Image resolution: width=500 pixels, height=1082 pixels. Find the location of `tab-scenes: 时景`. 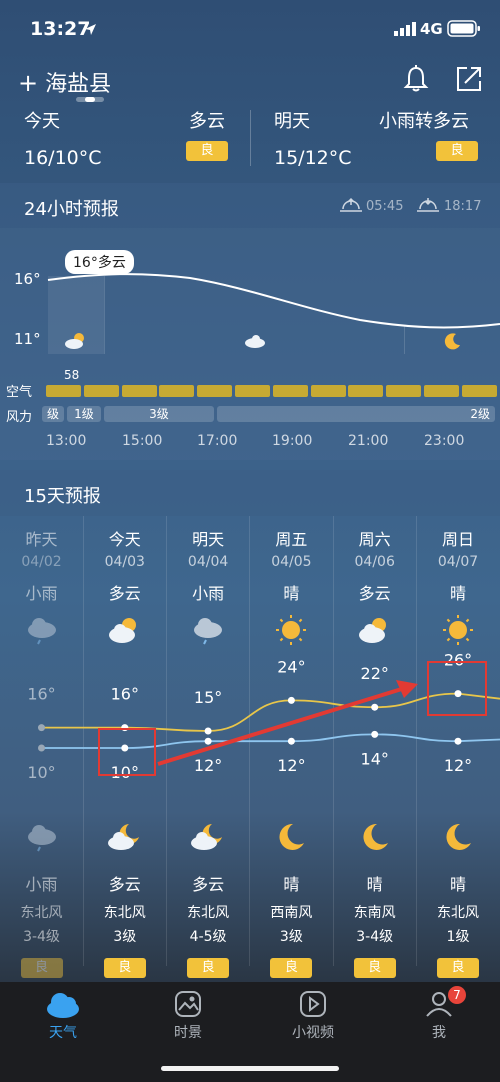

tab-scenes: 时景 is located at coordinates (188, 1016).